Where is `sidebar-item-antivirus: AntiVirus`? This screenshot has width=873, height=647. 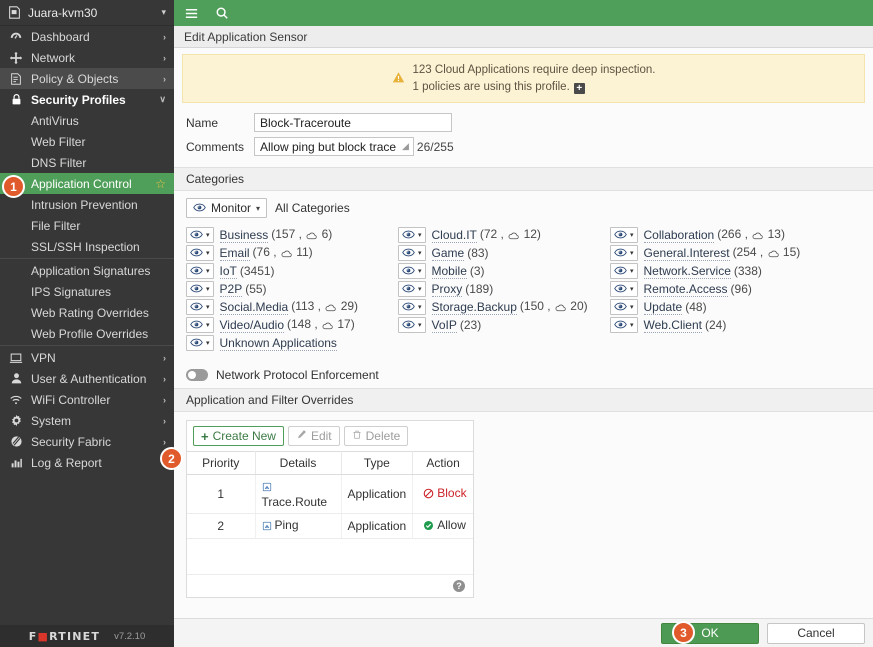 sidebar-item-antivirus: AntiVirus is located at coordinates (87, 120).